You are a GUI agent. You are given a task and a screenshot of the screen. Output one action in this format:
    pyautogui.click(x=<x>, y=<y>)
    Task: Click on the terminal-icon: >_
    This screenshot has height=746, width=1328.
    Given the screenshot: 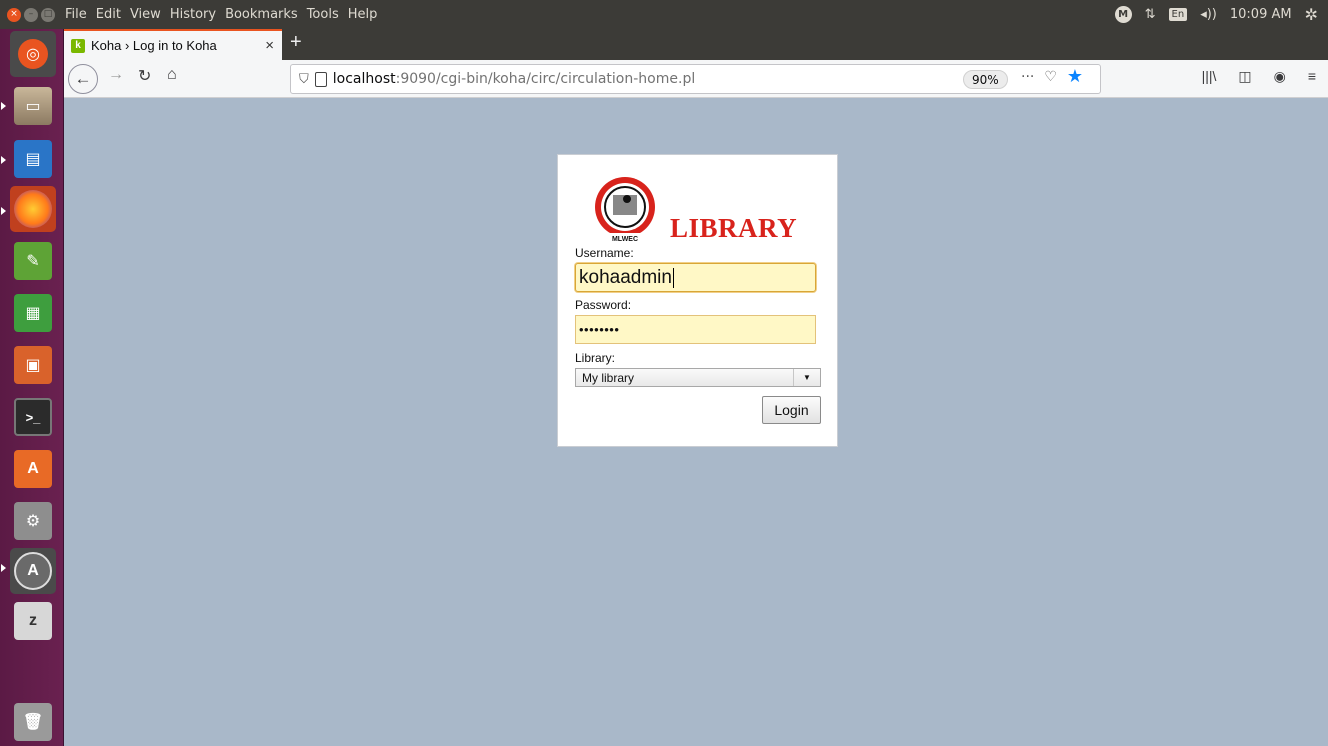 What is the action you would take?
    pyautogui.click(x=33, y=417)
    